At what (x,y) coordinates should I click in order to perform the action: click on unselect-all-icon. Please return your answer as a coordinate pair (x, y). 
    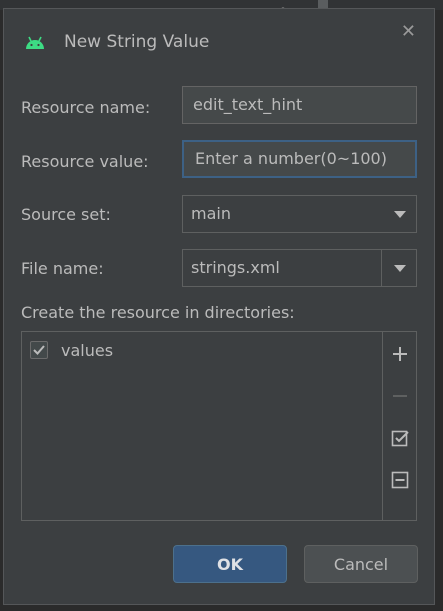
    Looking at the image, I should click on (400, 480).